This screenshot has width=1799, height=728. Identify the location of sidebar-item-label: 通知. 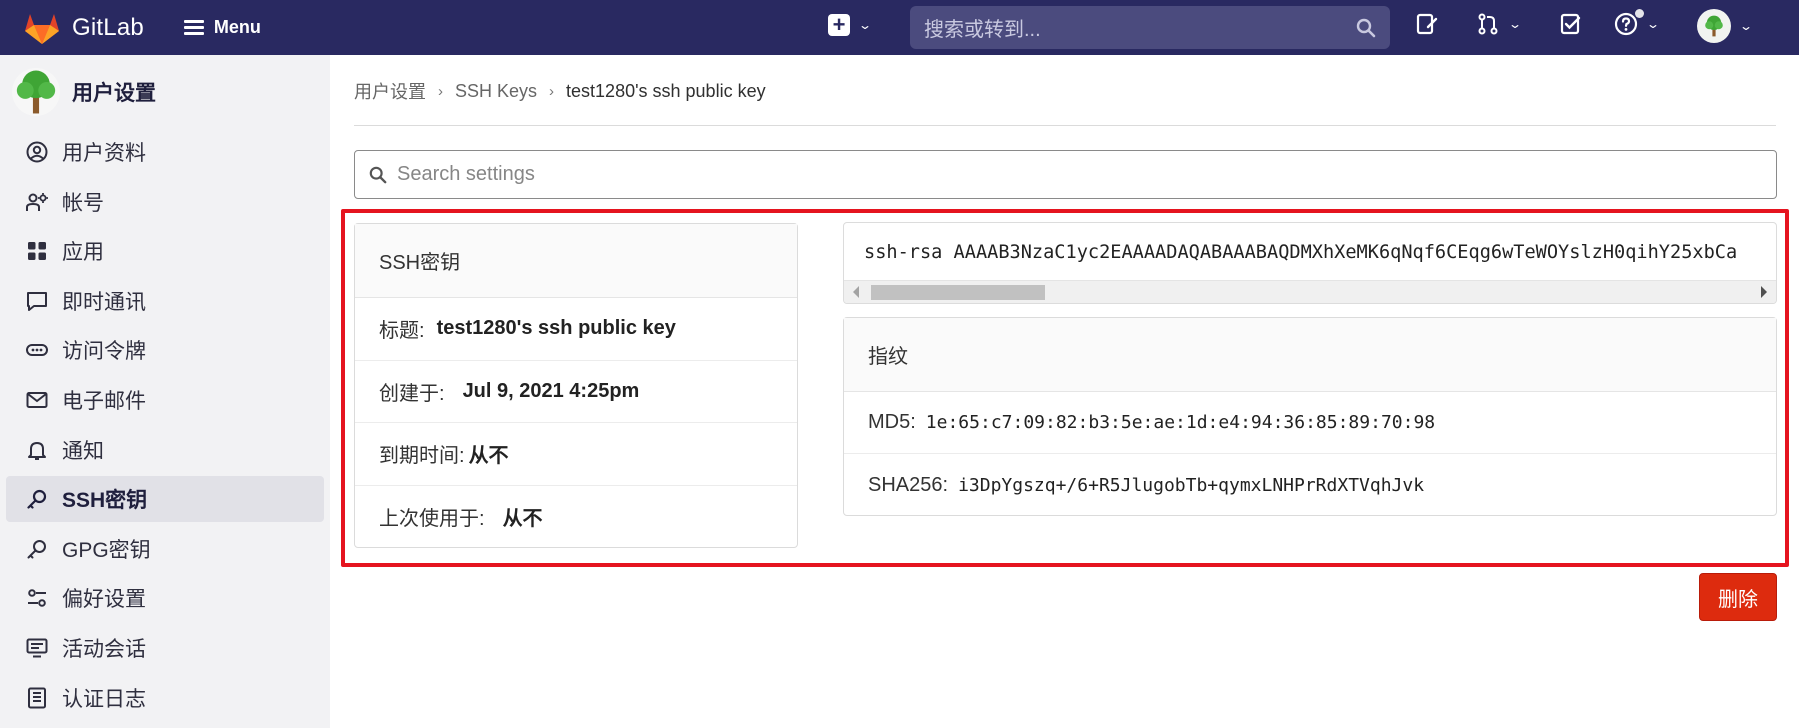
(83, 451).